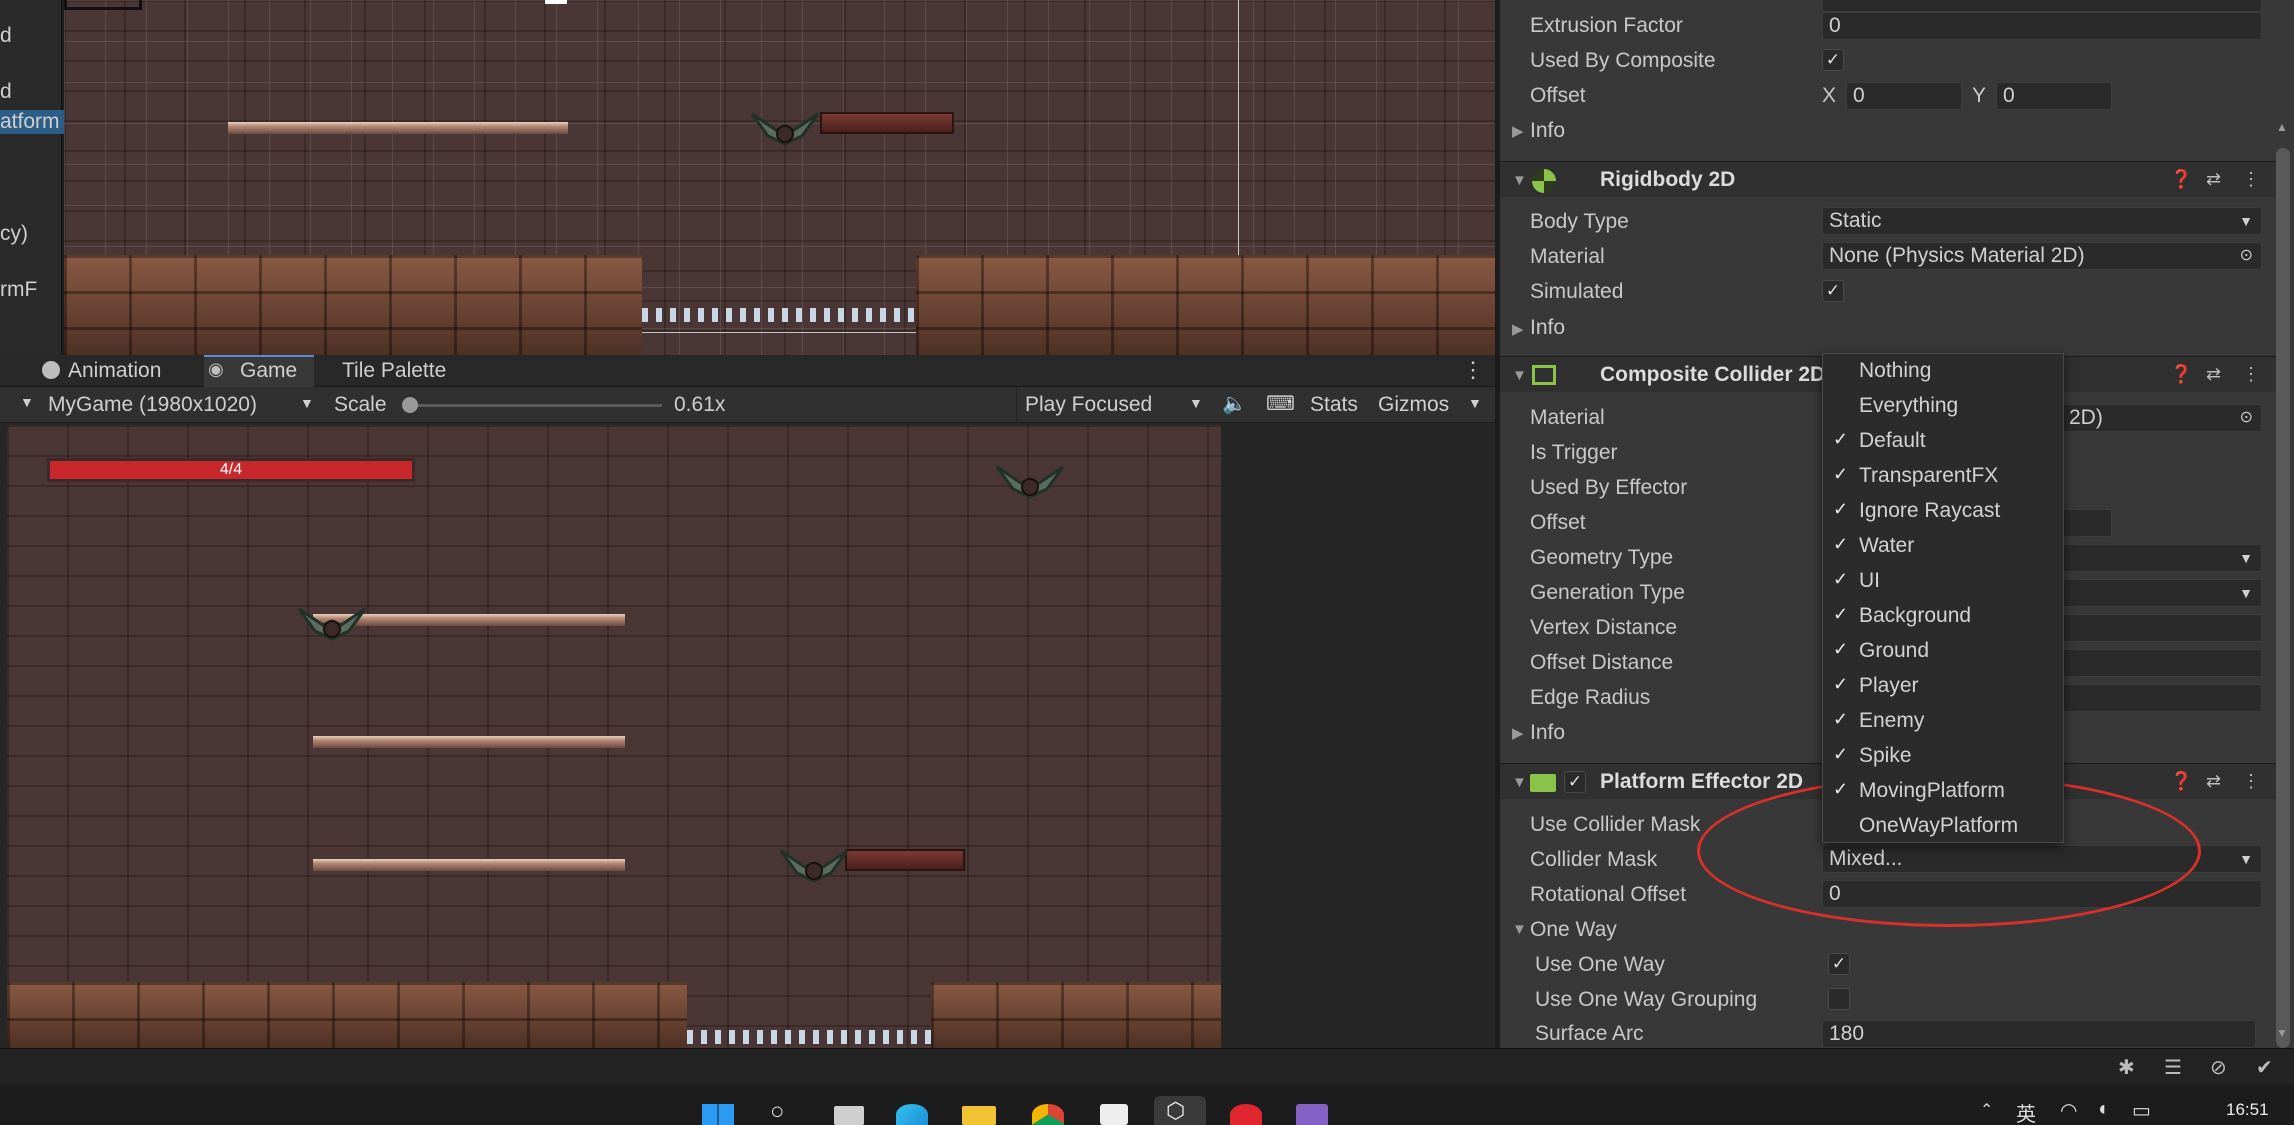 This screenshot has height=1125, width=2294. What do you see at coordinates (1111, 405) in the screenshot?
I see `play-mode-dropdown: Play Focused ▼` at bounding box center [1111, 405].